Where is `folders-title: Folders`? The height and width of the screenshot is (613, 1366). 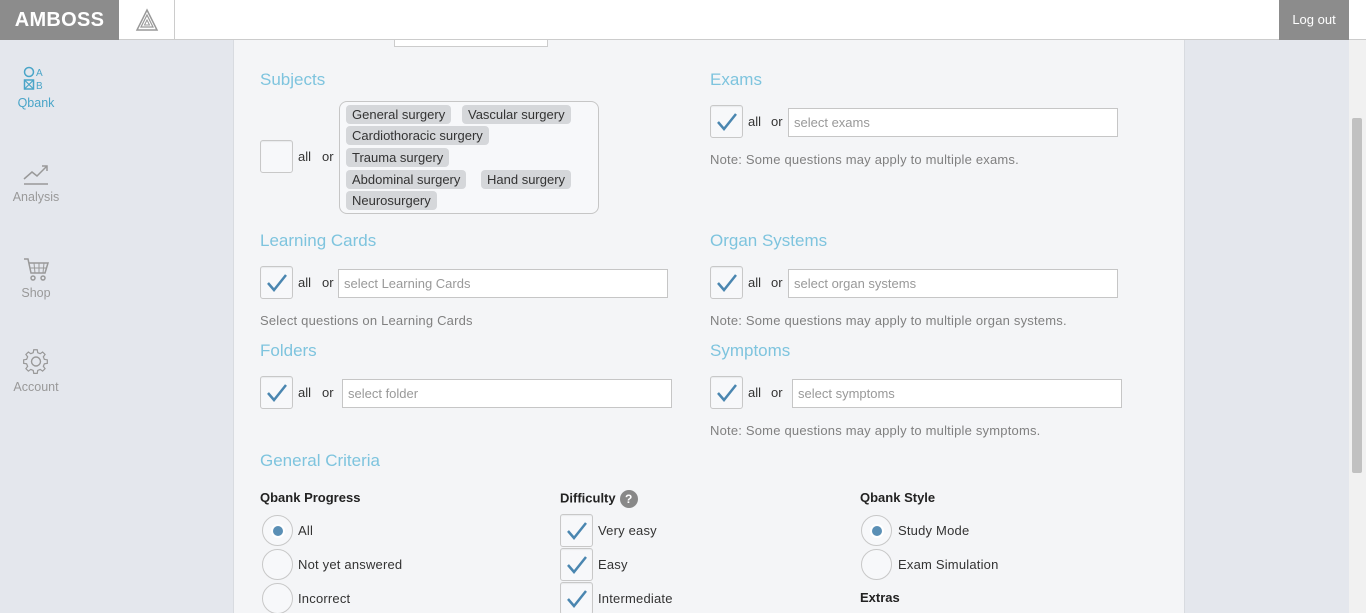 folders-title: Folders is located at coordinates (288, 350).